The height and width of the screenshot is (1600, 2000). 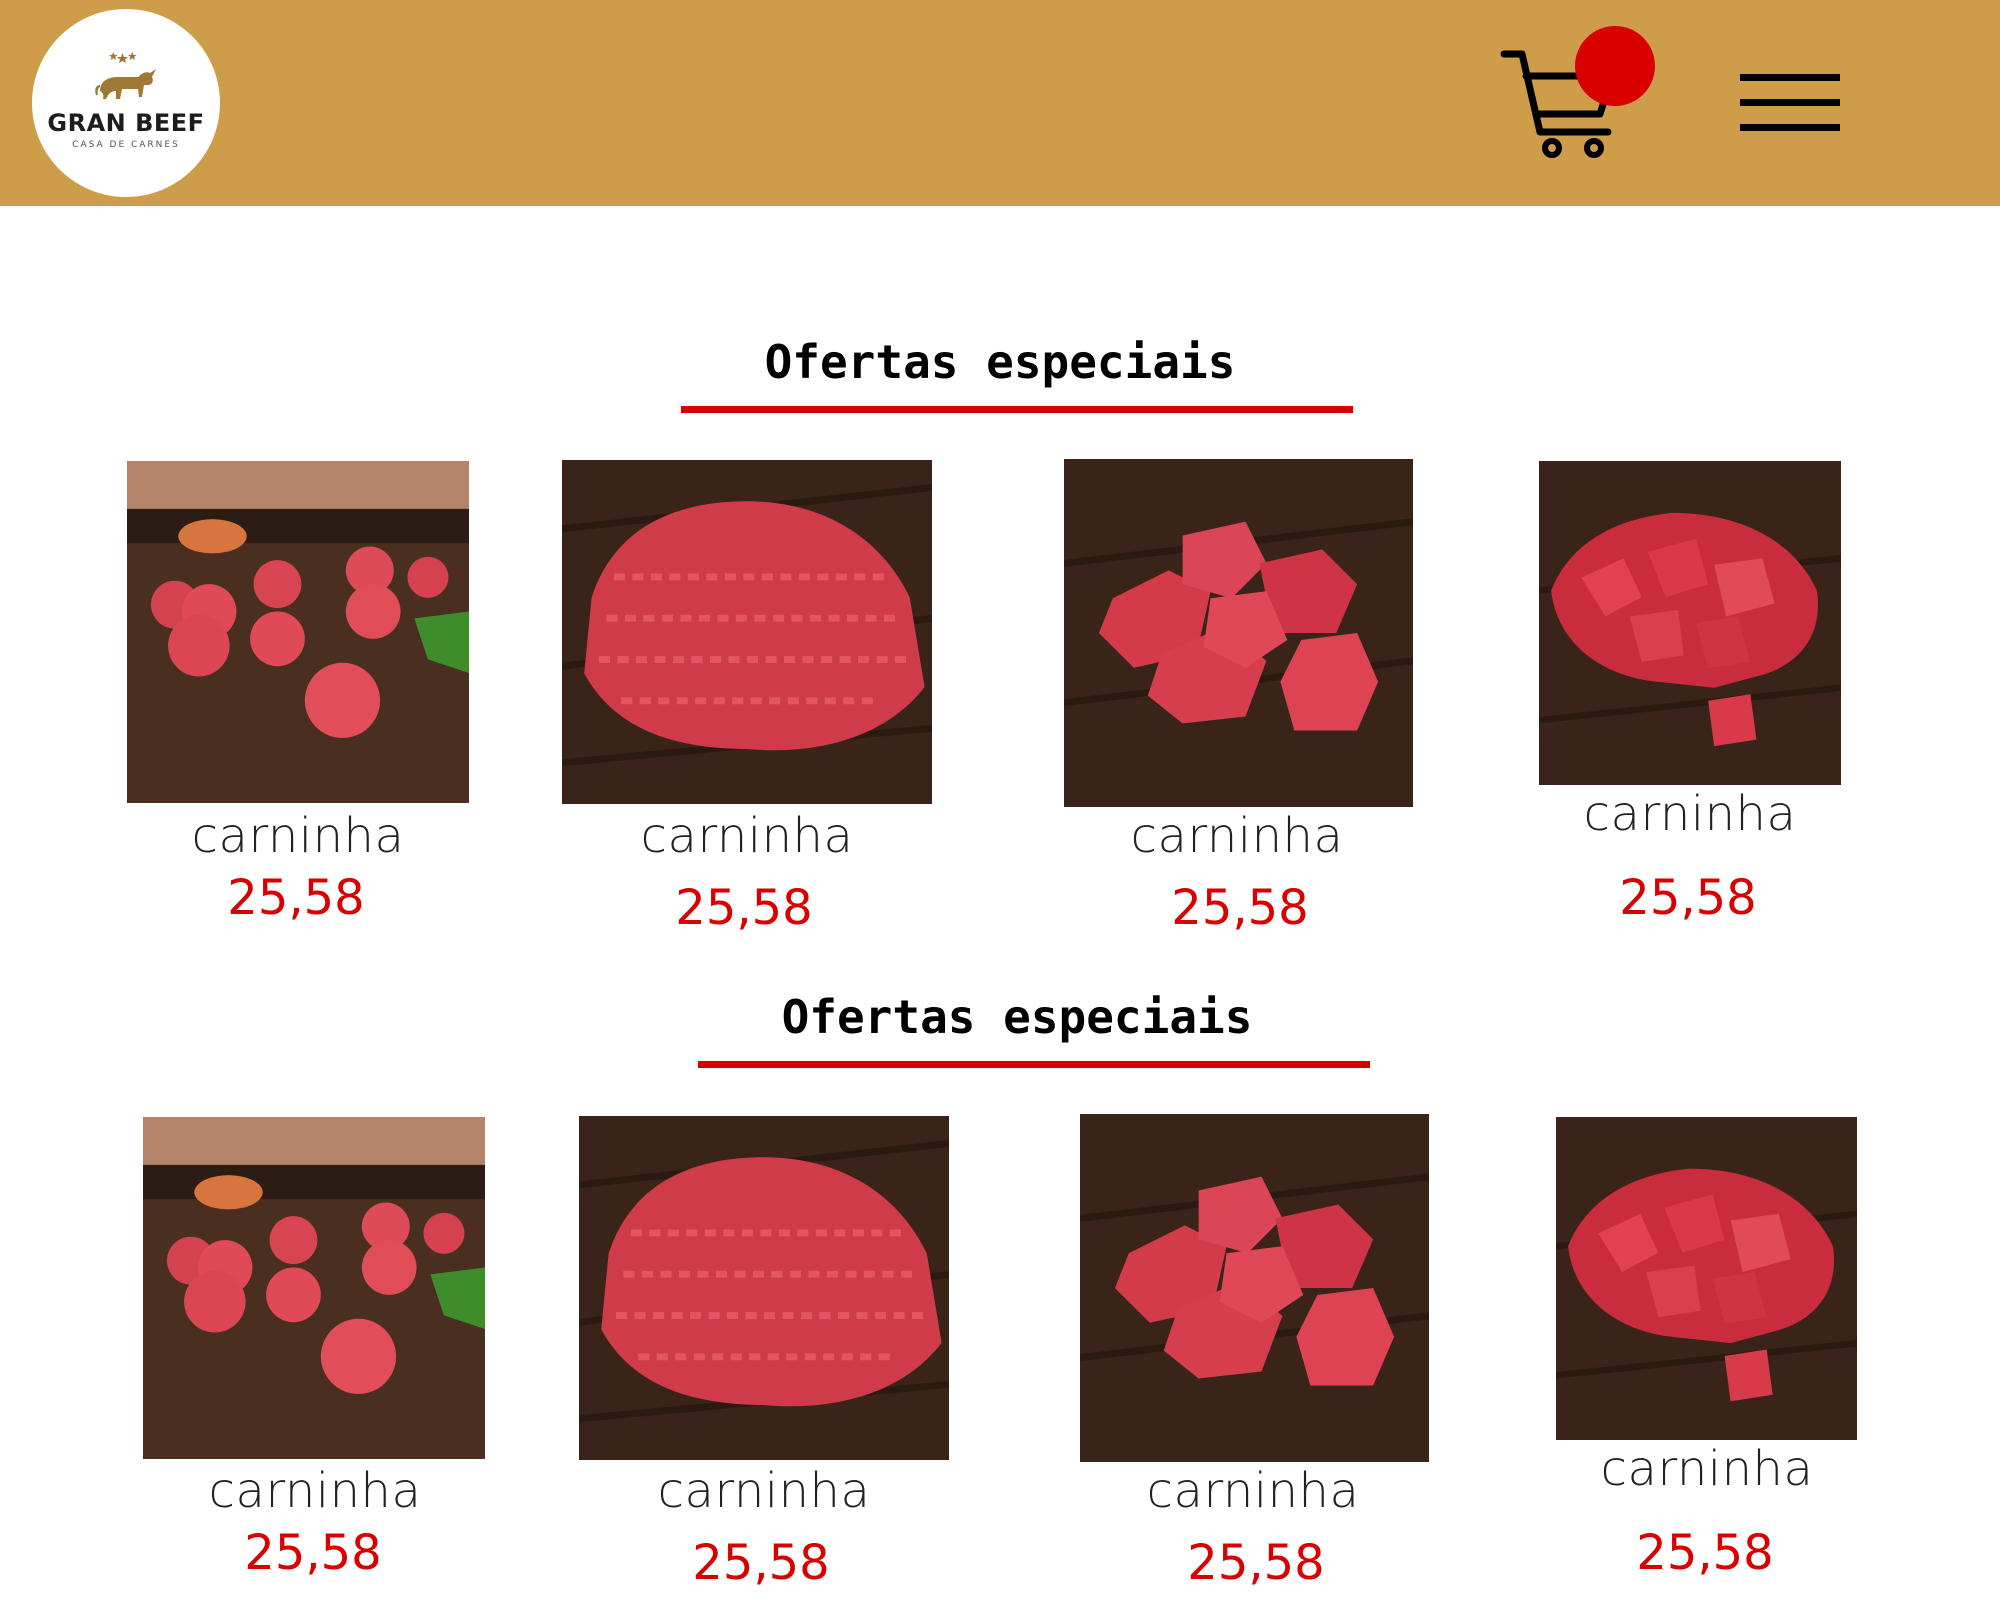 What do you see at coordinates (1017, 1017) in the screenshot?
I see `section-title-2: Ofertas especiais` at bounding box center [1017, 1017].